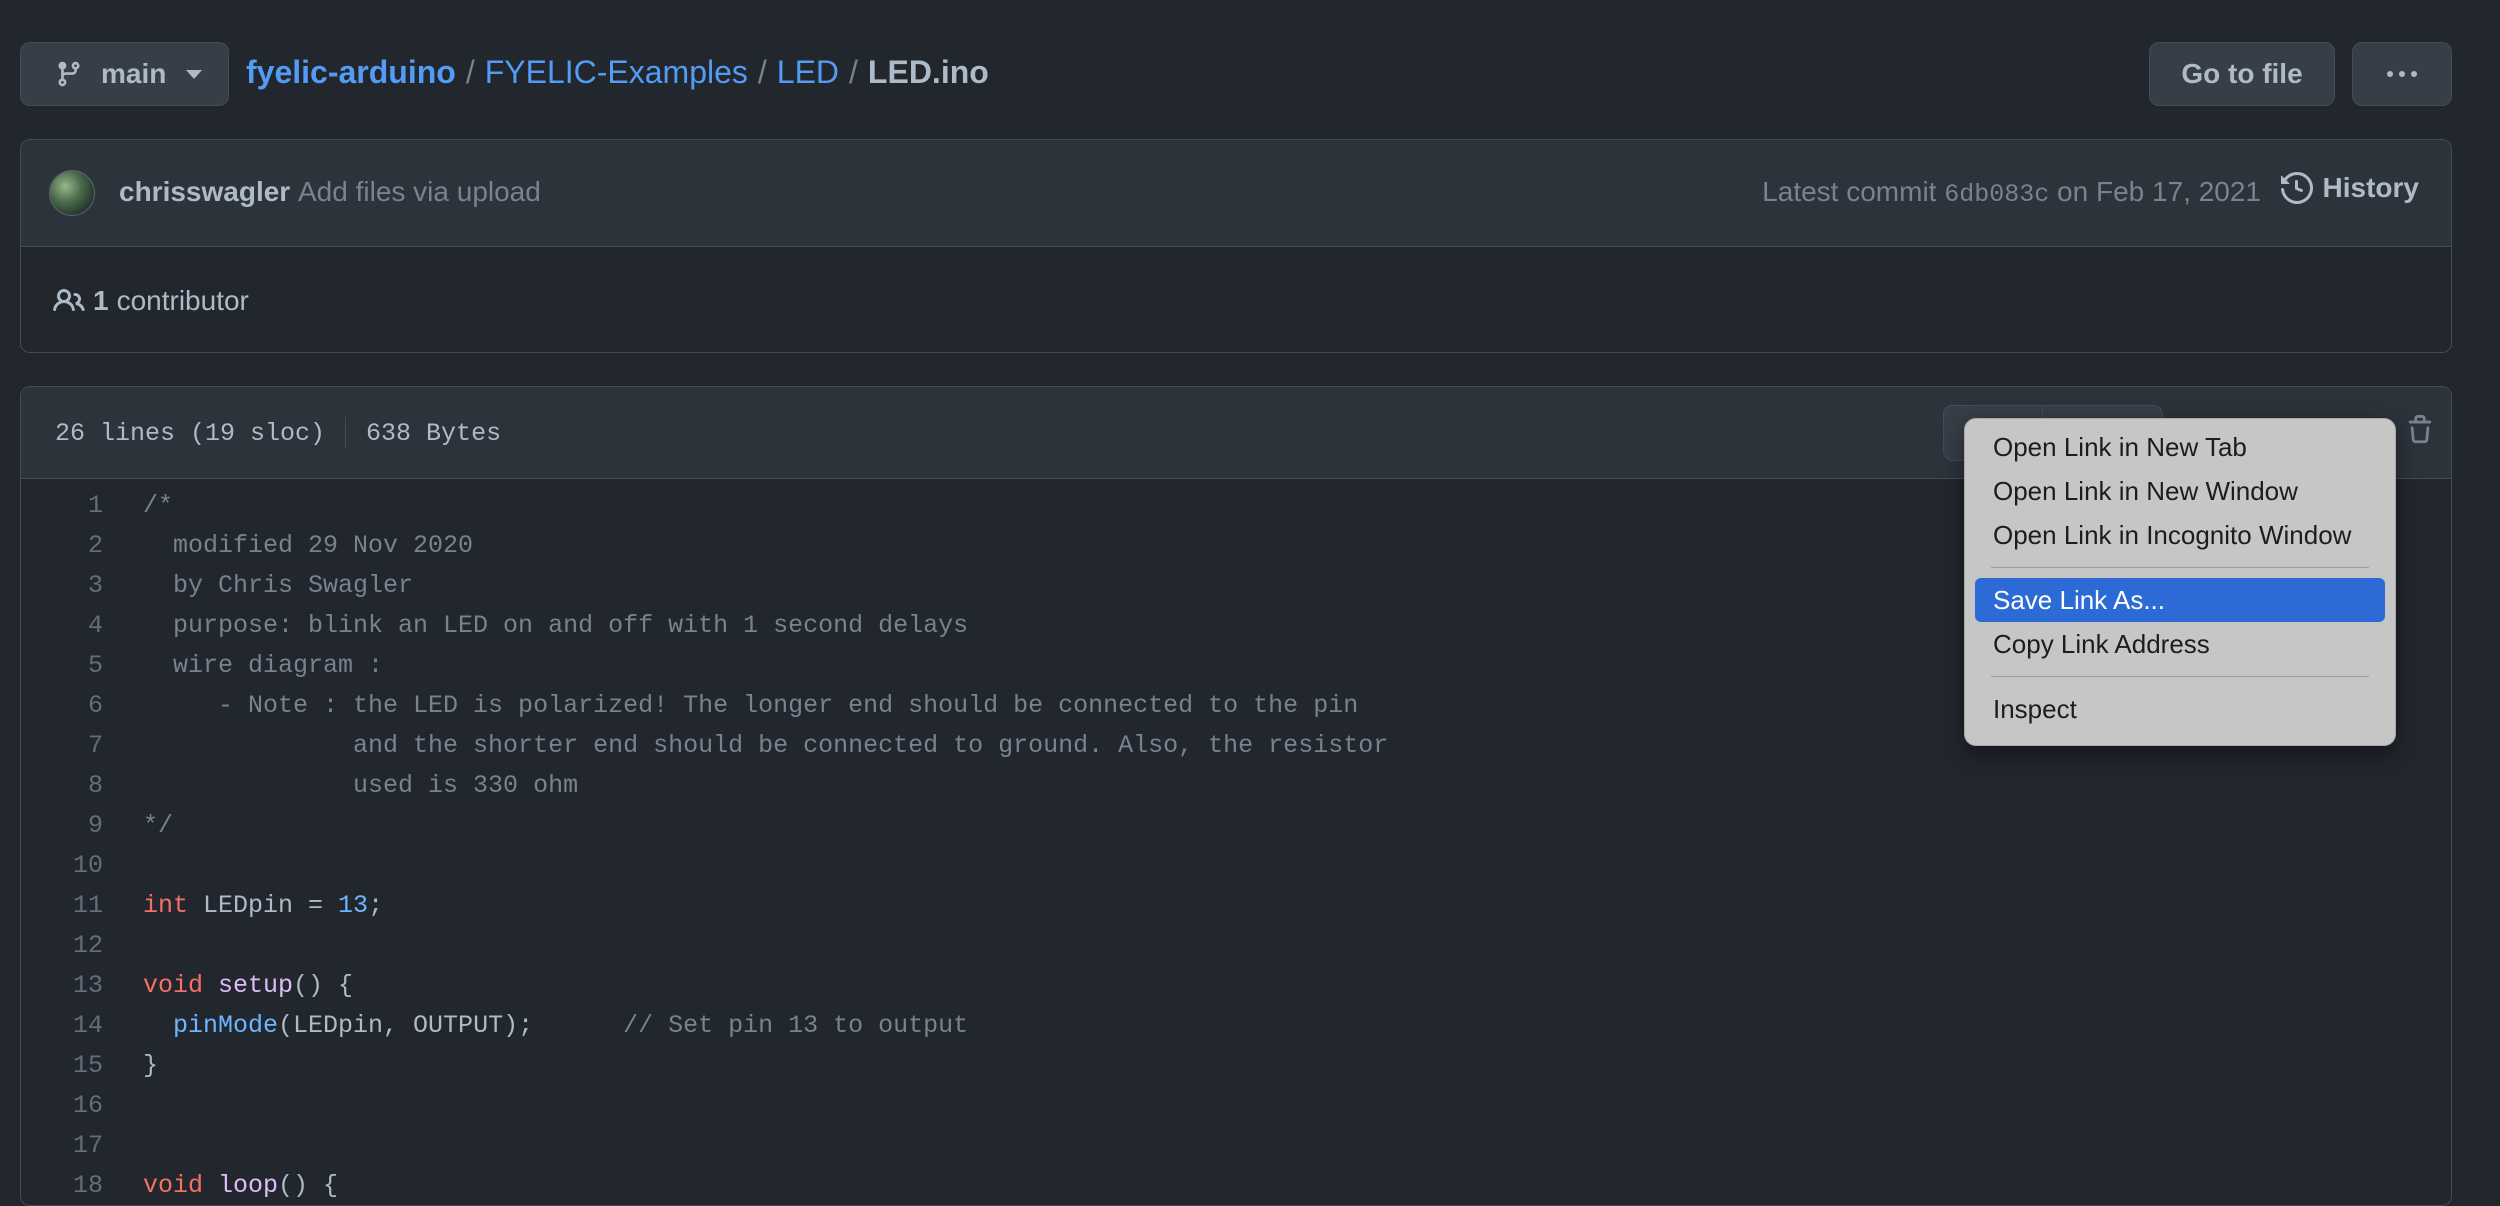 This screenshot has width=2500, height=1206. What do you see at coordinates (62, 865) in the screenshot?
I see `line-number: 10` at bounding box center [62, 865].